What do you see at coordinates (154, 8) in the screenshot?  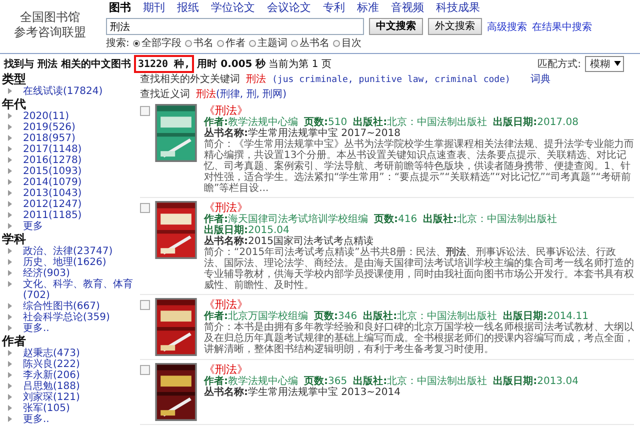 I see `category-tab: 期刊` at bounding box center [154, 8].